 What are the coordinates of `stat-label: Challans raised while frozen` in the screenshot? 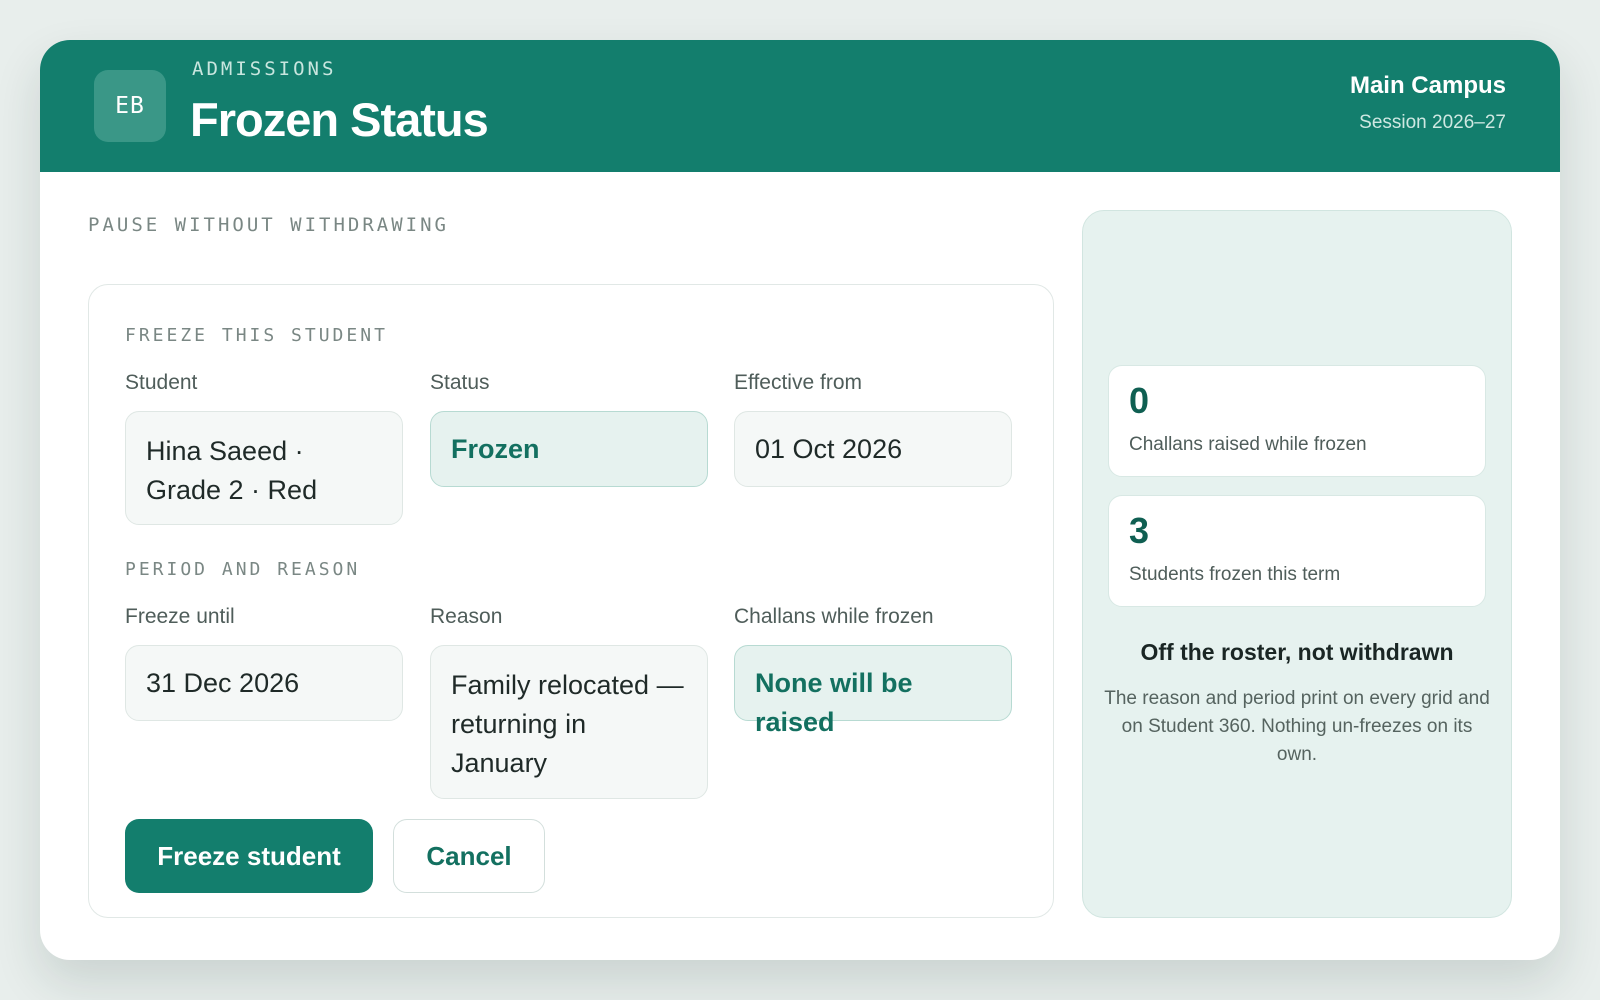 It's located at (1248, 444).